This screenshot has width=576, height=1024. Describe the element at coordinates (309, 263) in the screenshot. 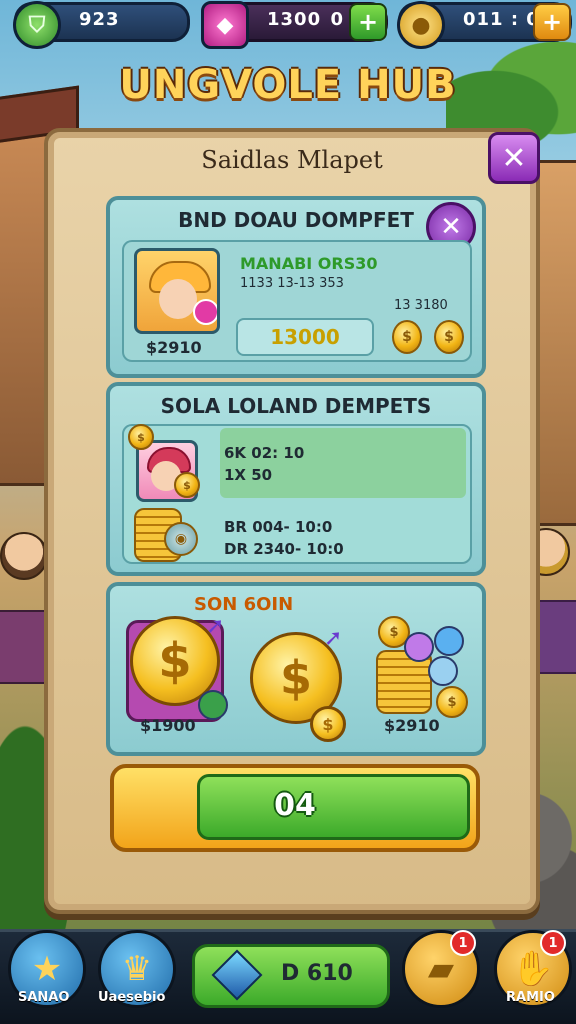

I see `card1-item-name: MANABI ORS30` at that location.